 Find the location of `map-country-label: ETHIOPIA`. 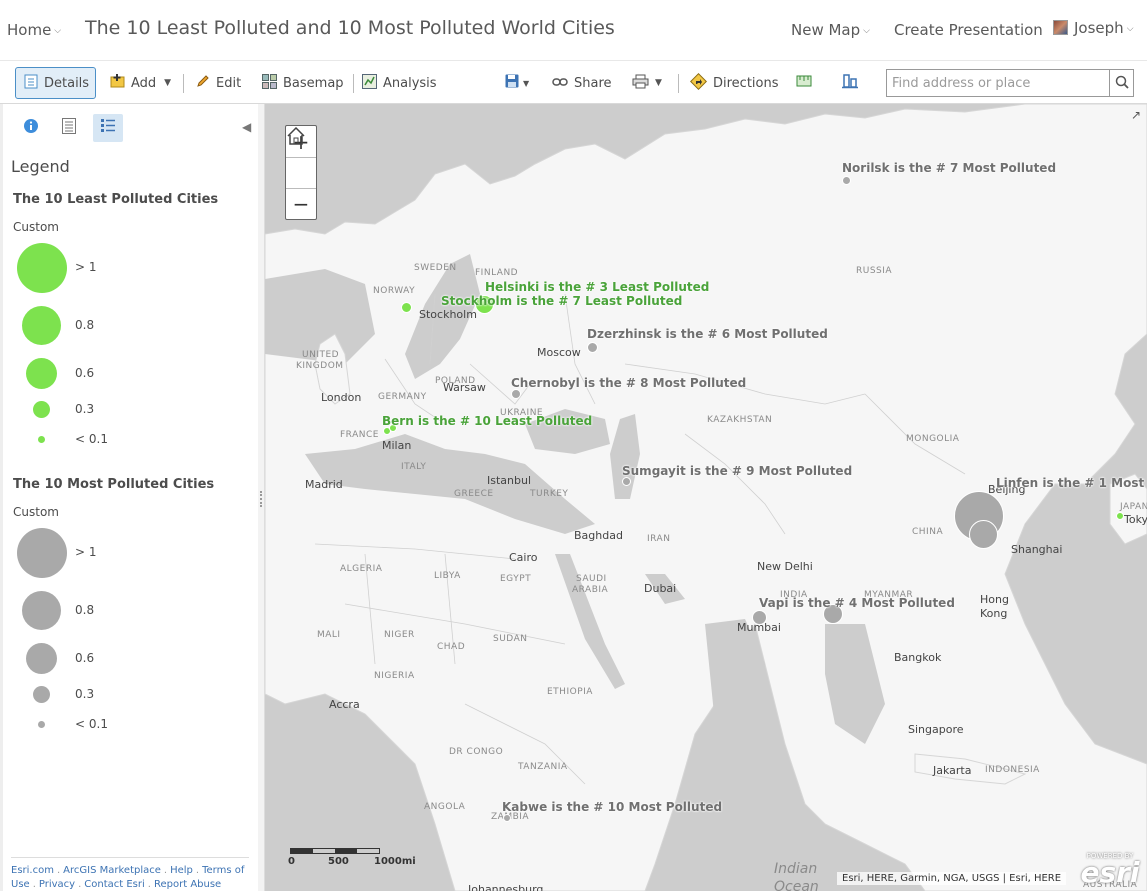

map-country-label: ETHIOPIA is located at coordinates (570, 692).